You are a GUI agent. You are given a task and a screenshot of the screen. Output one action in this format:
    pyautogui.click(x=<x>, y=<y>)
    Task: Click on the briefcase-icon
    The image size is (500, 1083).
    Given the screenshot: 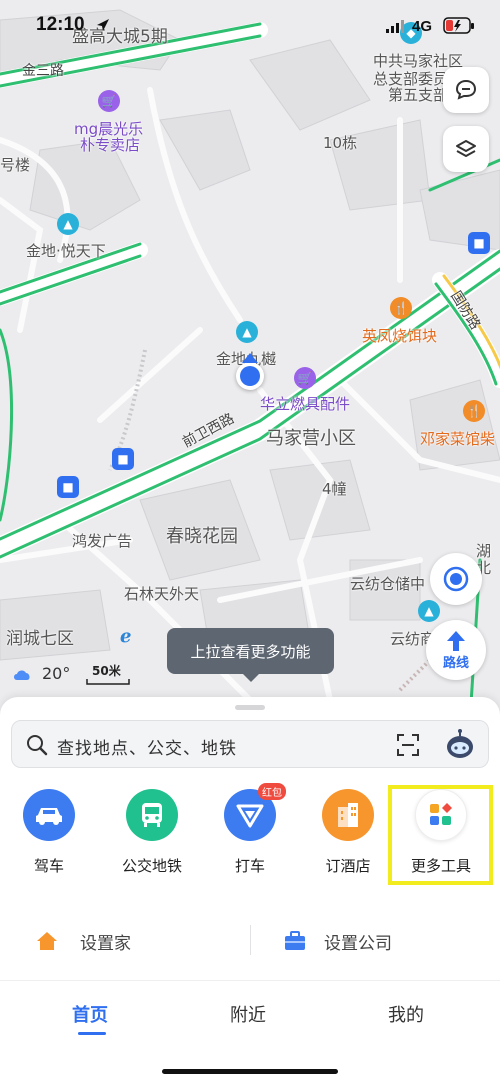 What is the action you would take?
    pyautogui.click(x=295, y=940)
    